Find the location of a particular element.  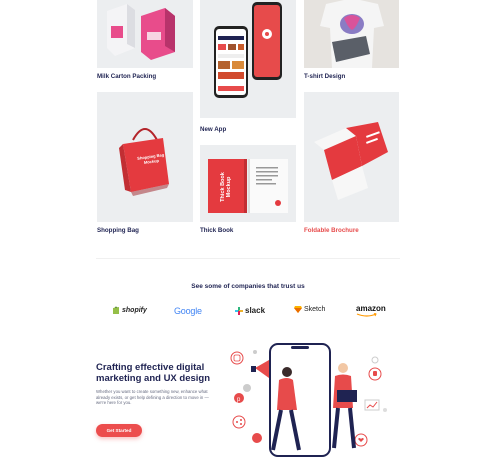

portfolio-caption: Foldable Brochure is located at coordinates (331, 230).